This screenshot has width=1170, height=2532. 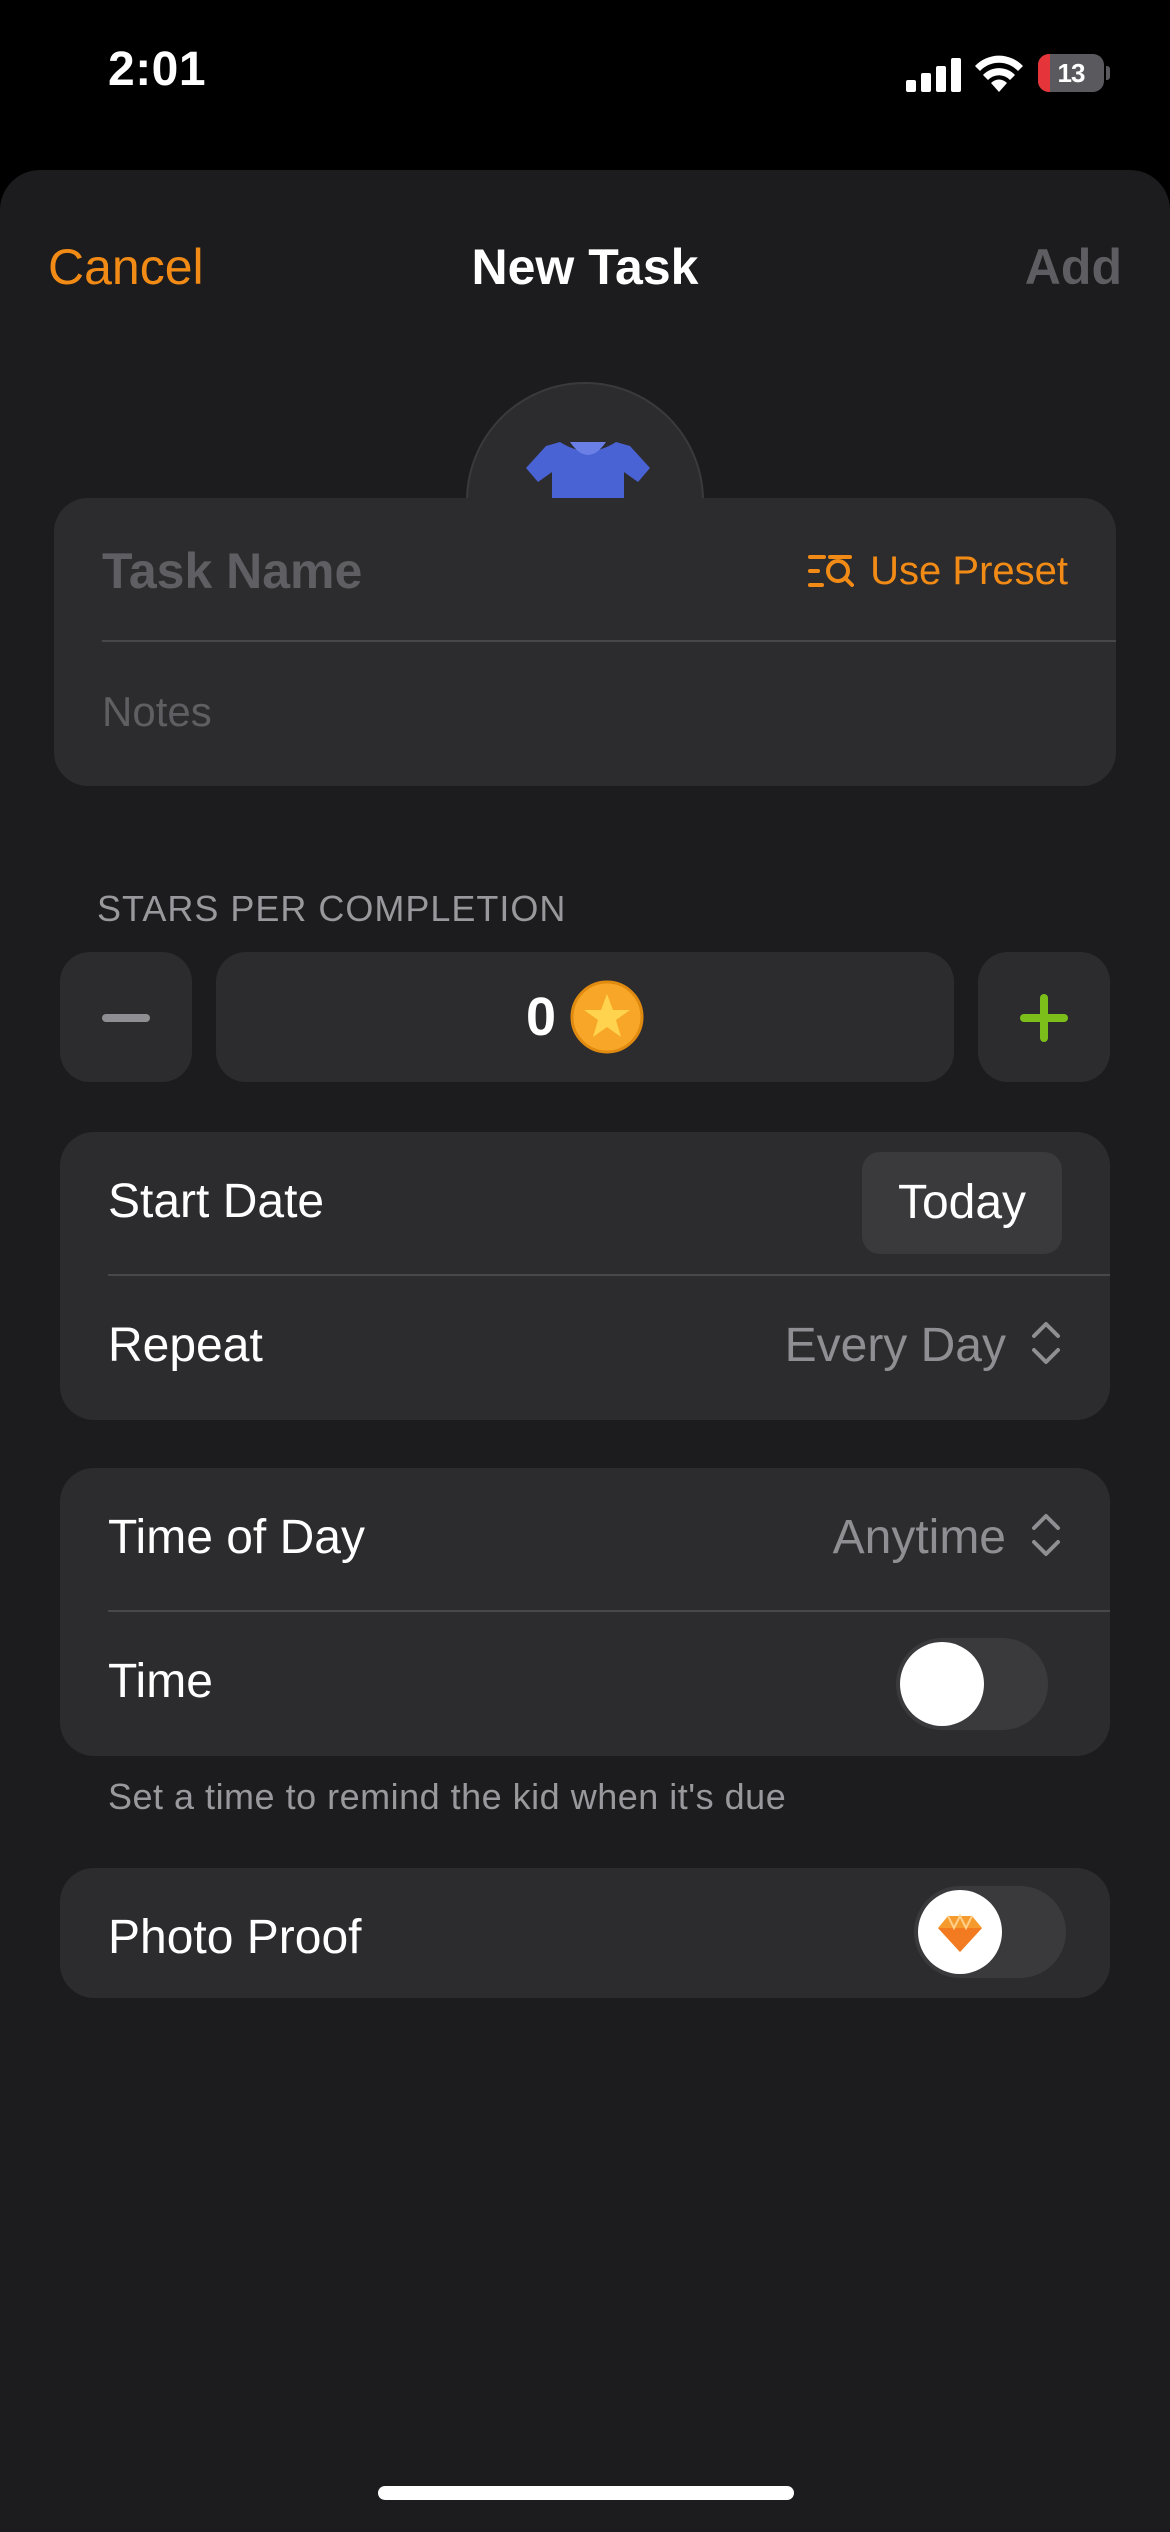 What do you see at coordinates (607, 1017) in the screenshot?
I see `star-coin-icon` at bounding box center [607, 1017].